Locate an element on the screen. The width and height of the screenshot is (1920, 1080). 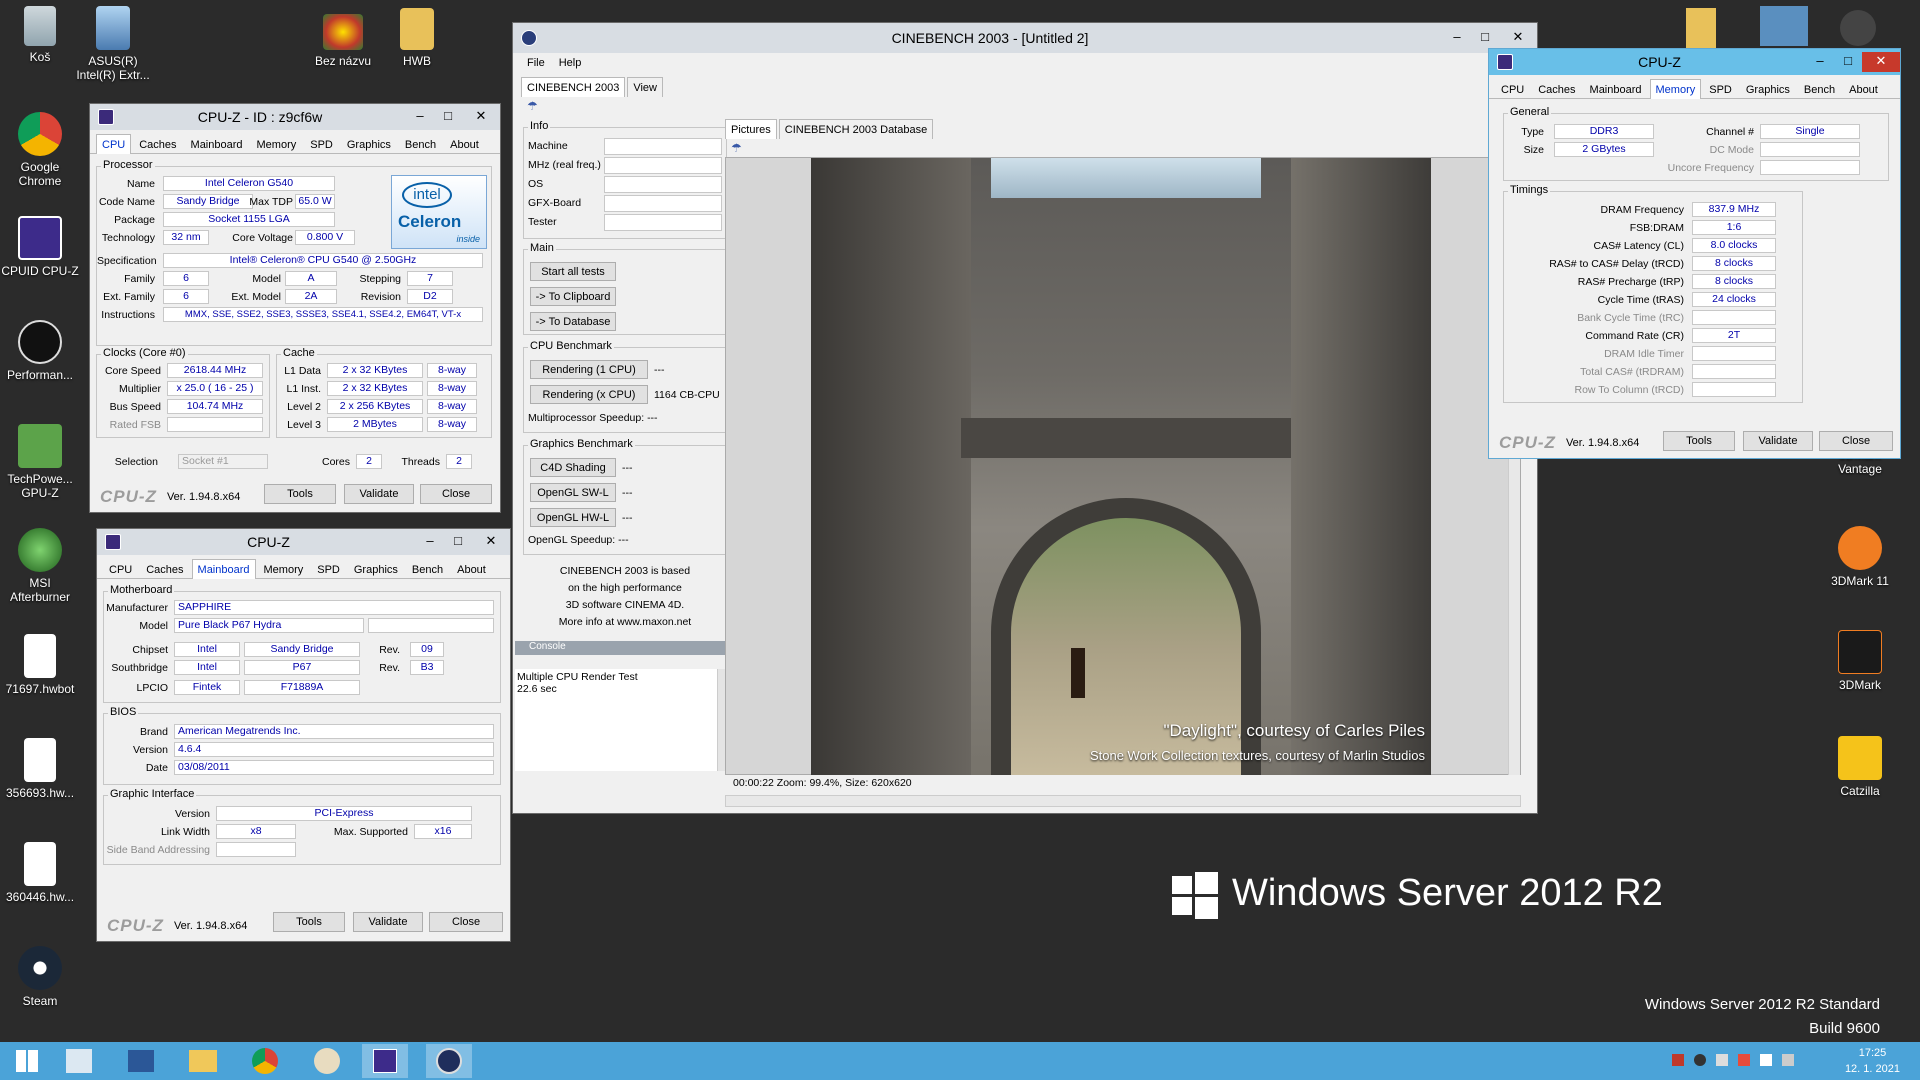
clock: 17:25 12. 1. 2021 is located at coordinates (1872, 1061).